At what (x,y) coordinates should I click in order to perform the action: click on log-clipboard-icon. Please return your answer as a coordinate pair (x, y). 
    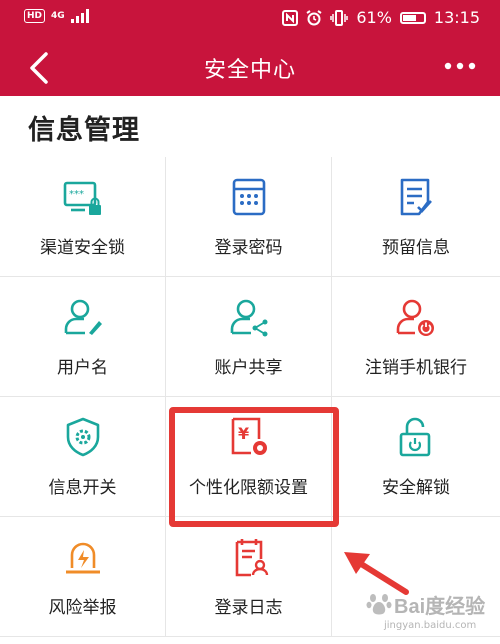
    Looking at the image, I should click on (252, 558).